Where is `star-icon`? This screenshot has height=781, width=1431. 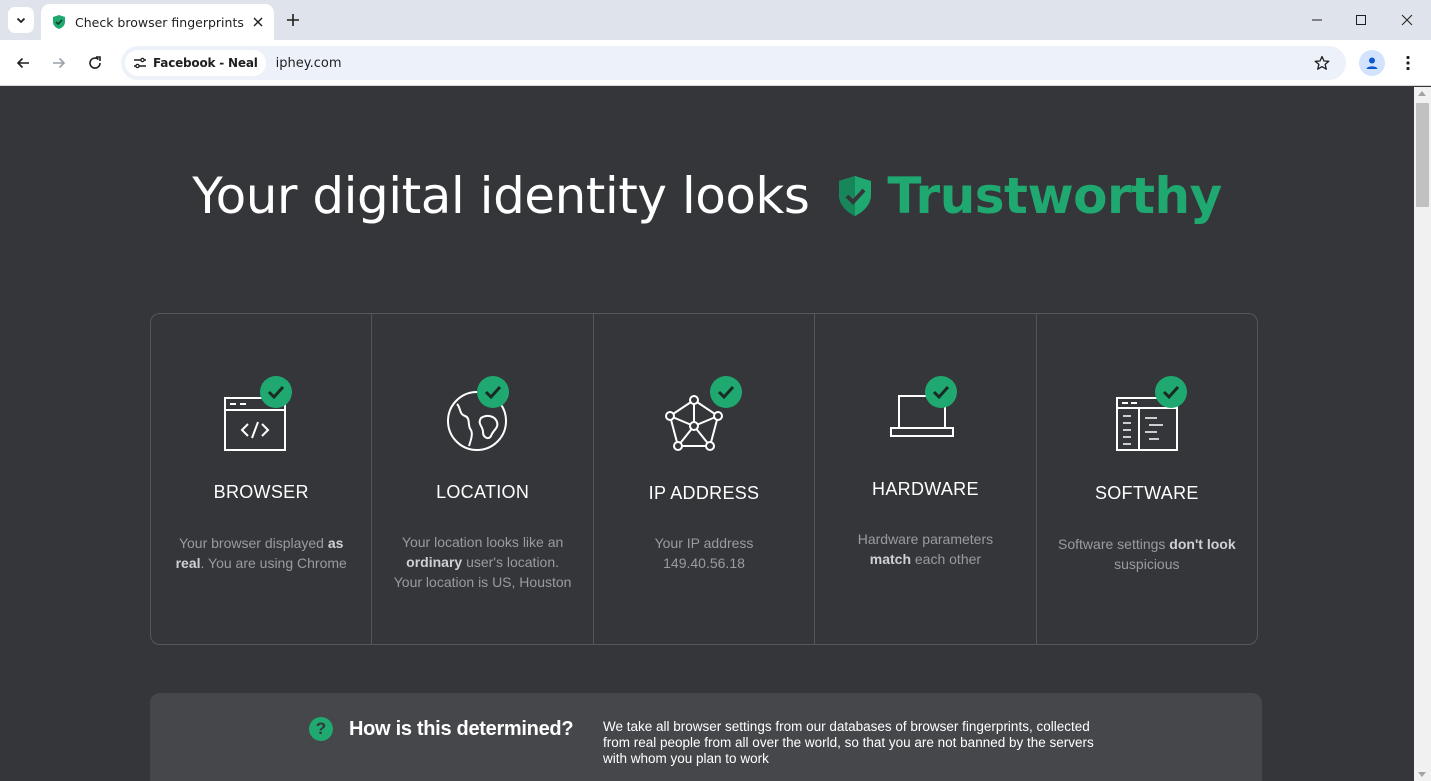 star-icon is located at coordinates (1322, 62).